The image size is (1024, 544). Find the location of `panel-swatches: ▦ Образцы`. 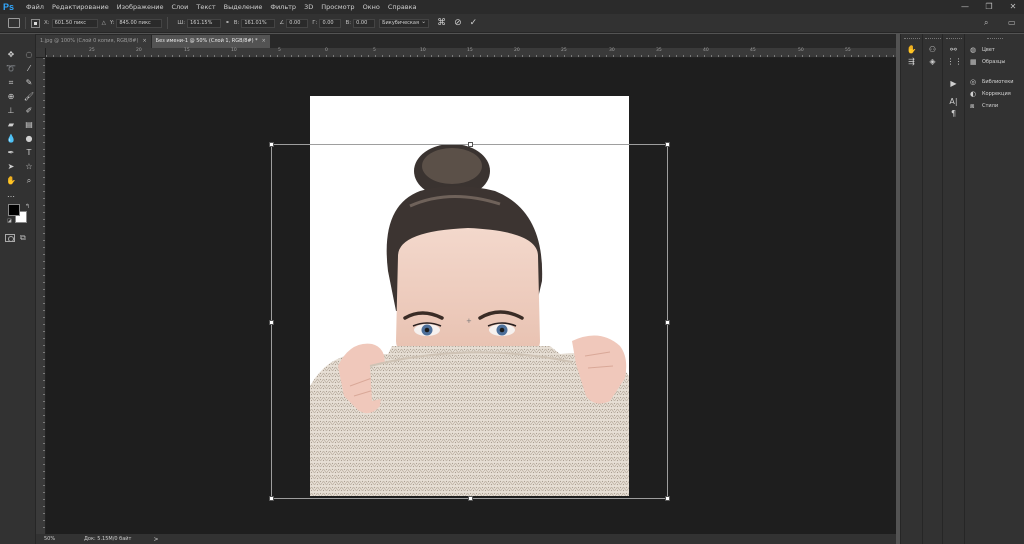

panel-swatches: ▦ Образцы is located at coordinates (997, 62).